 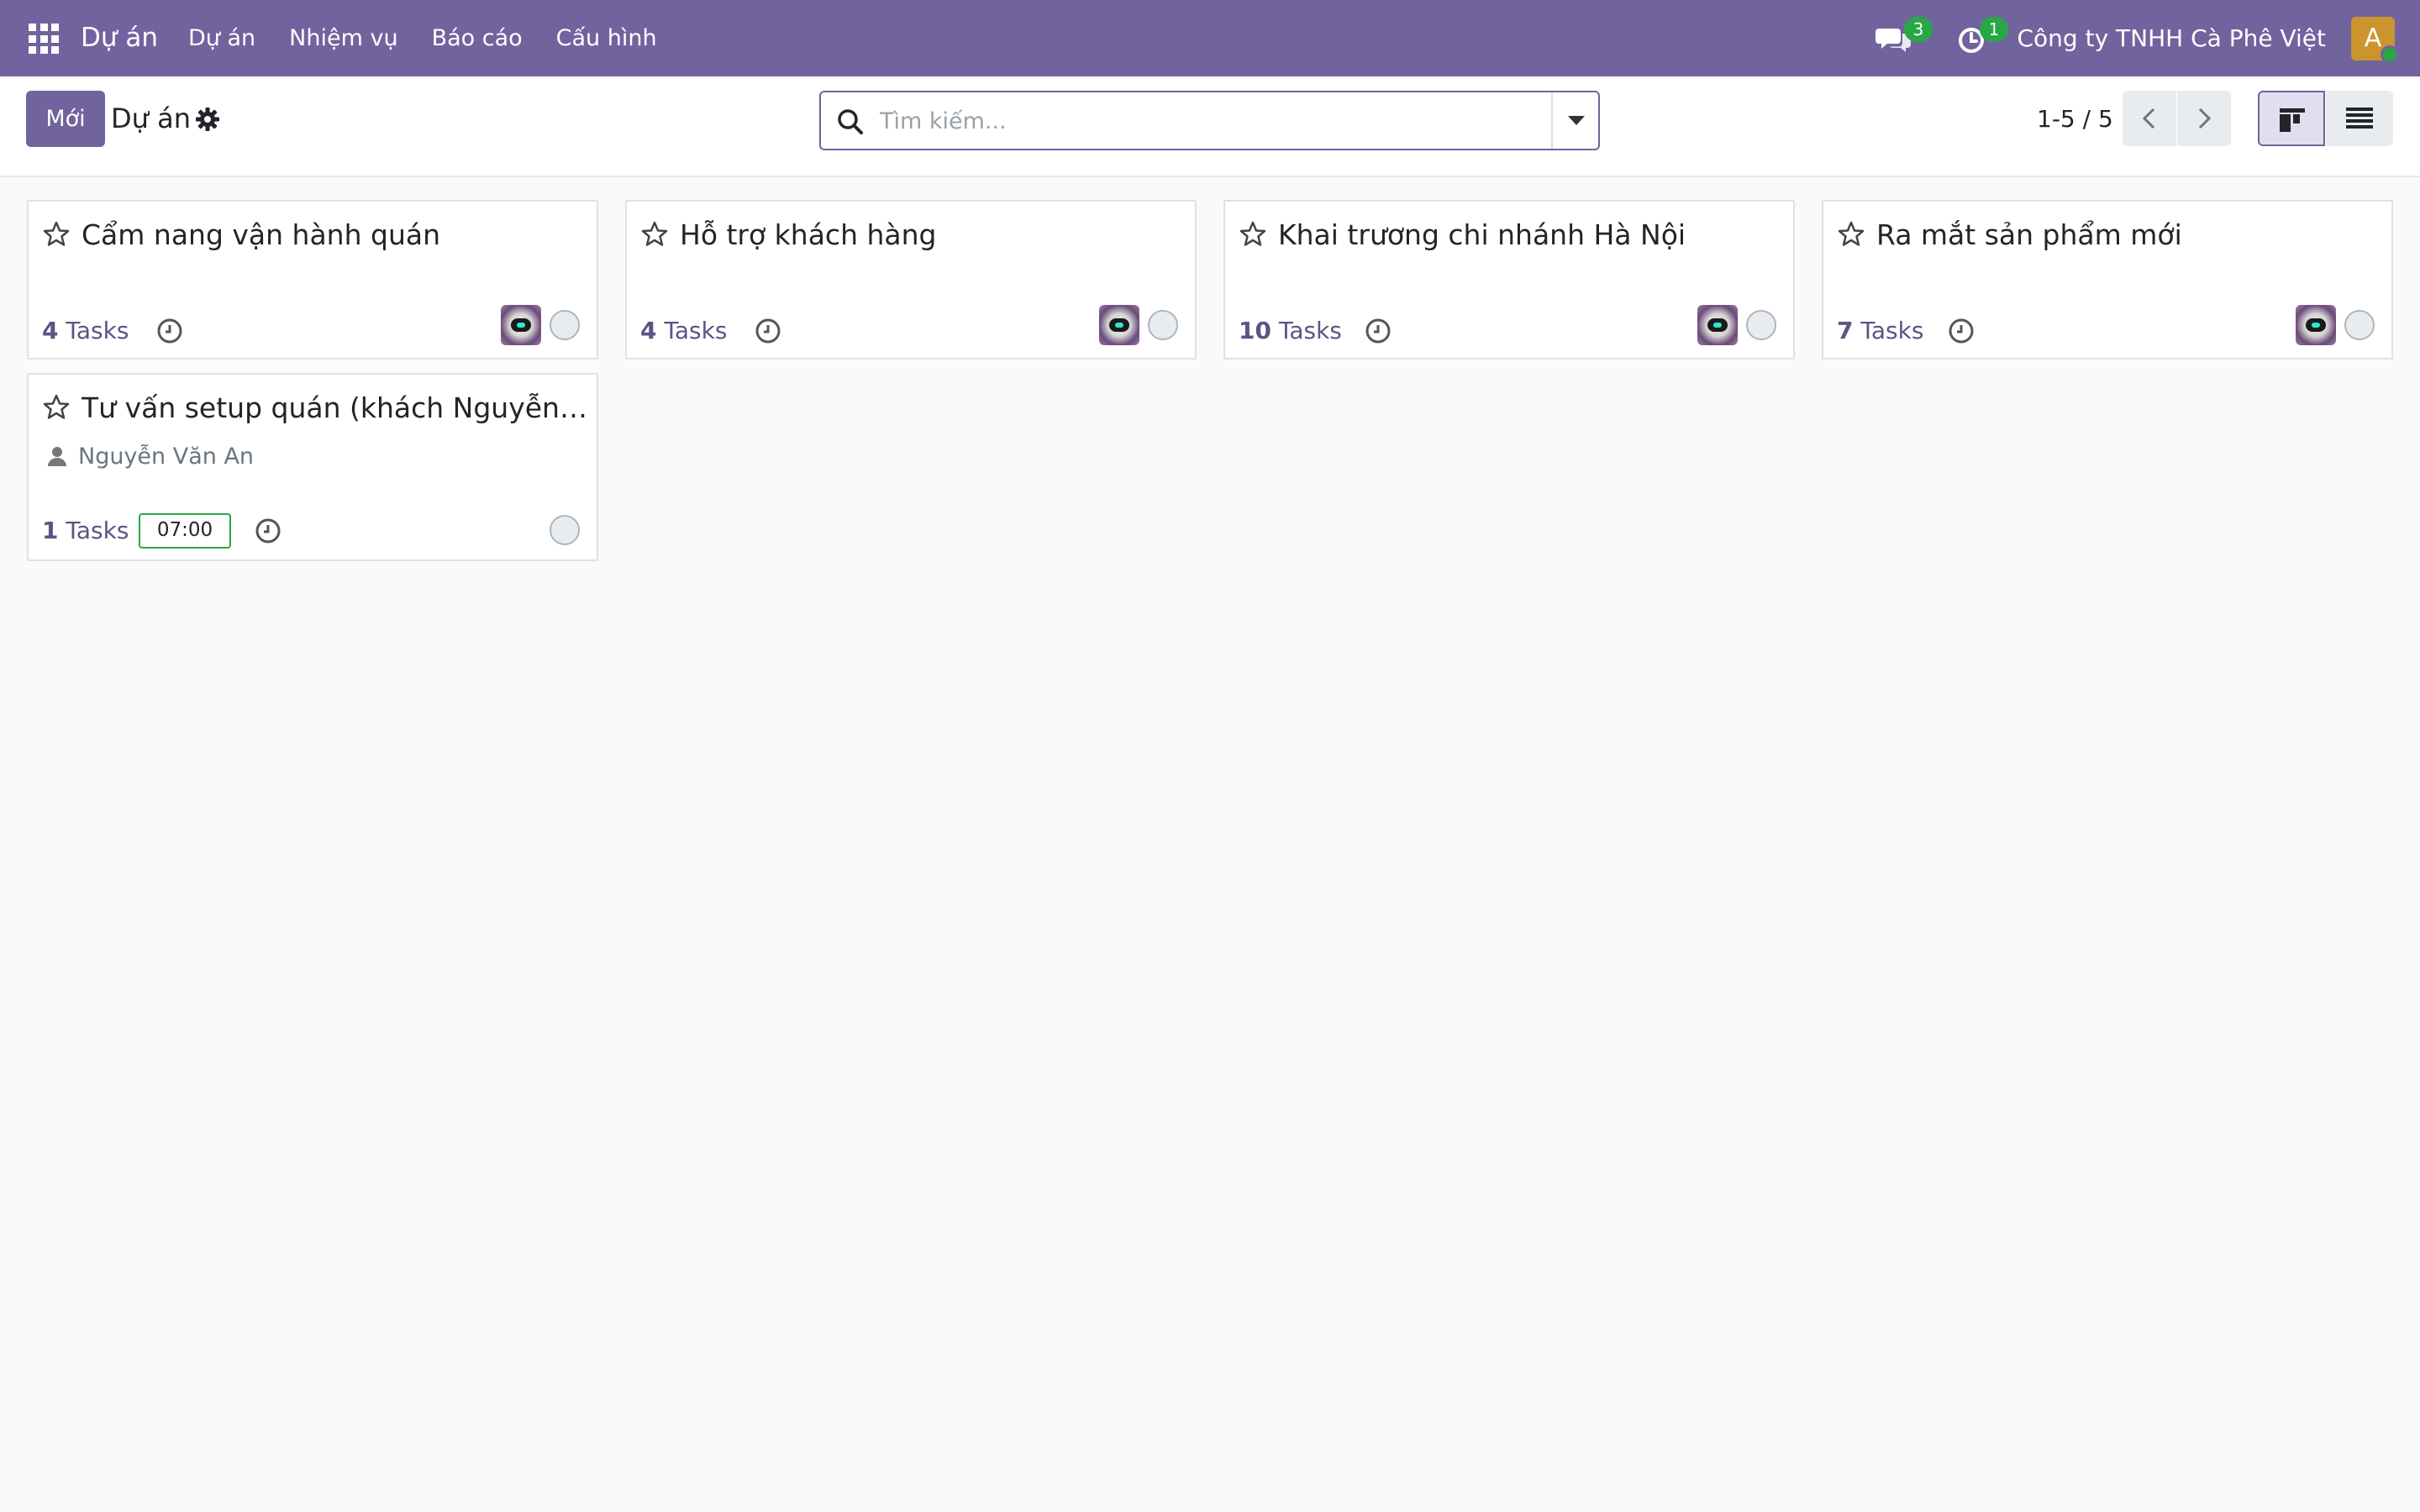 What do you see at coordinates (51, 530) in the screenshot?
I see `tasks-count: 1` at bounding box center [51, 530].